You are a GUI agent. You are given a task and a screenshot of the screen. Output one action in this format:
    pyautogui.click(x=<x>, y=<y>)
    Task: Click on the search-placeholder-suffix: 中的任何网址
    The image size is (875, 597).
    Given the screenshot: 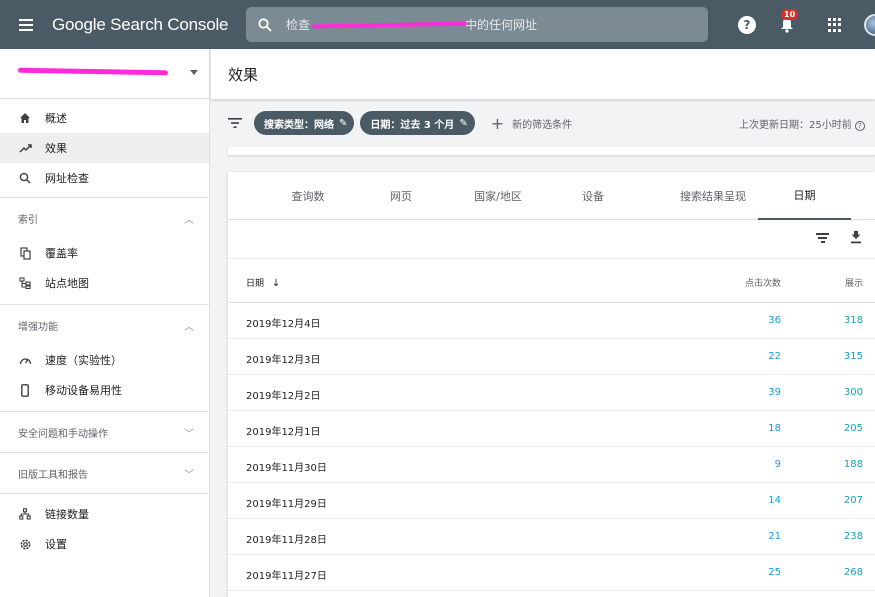 What is the action you would take?
    pyautogui.click(x=501, y=25)
    